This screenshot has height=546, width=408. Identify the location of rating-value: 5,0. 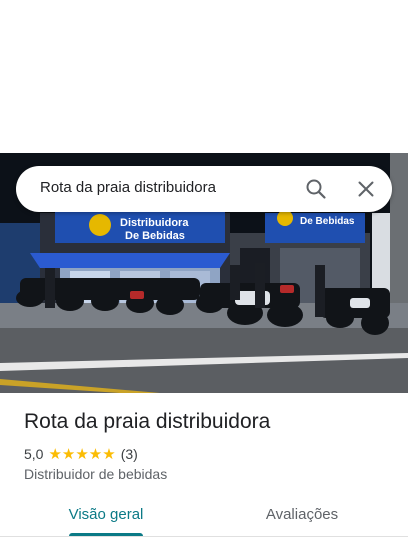
(34, 454).